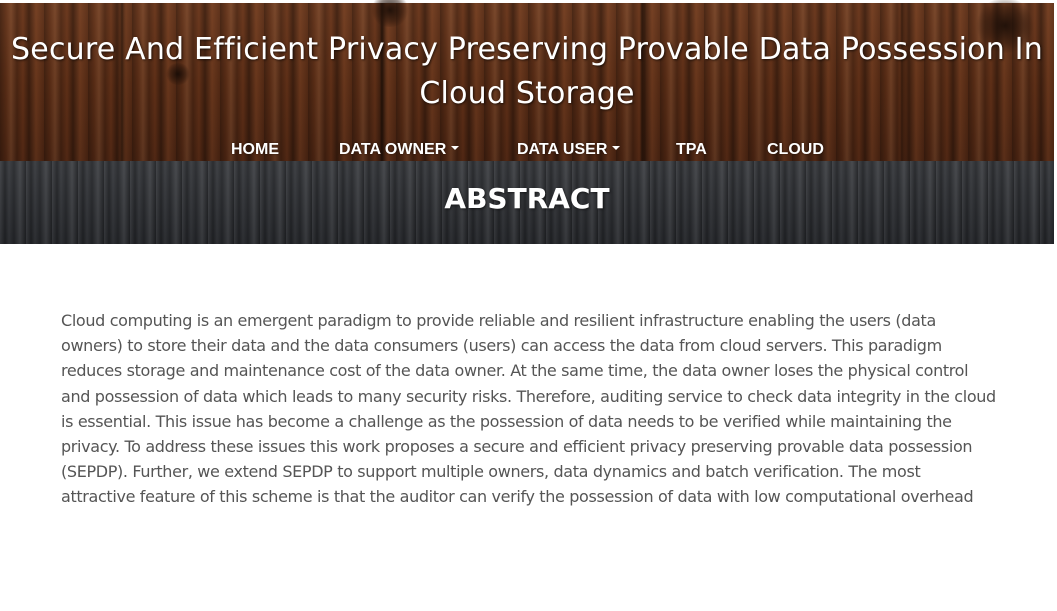 This screenshot has height=611, width=1057. I want to click on nav-data-user-dropdown: DATA USER, so click(569, 150).